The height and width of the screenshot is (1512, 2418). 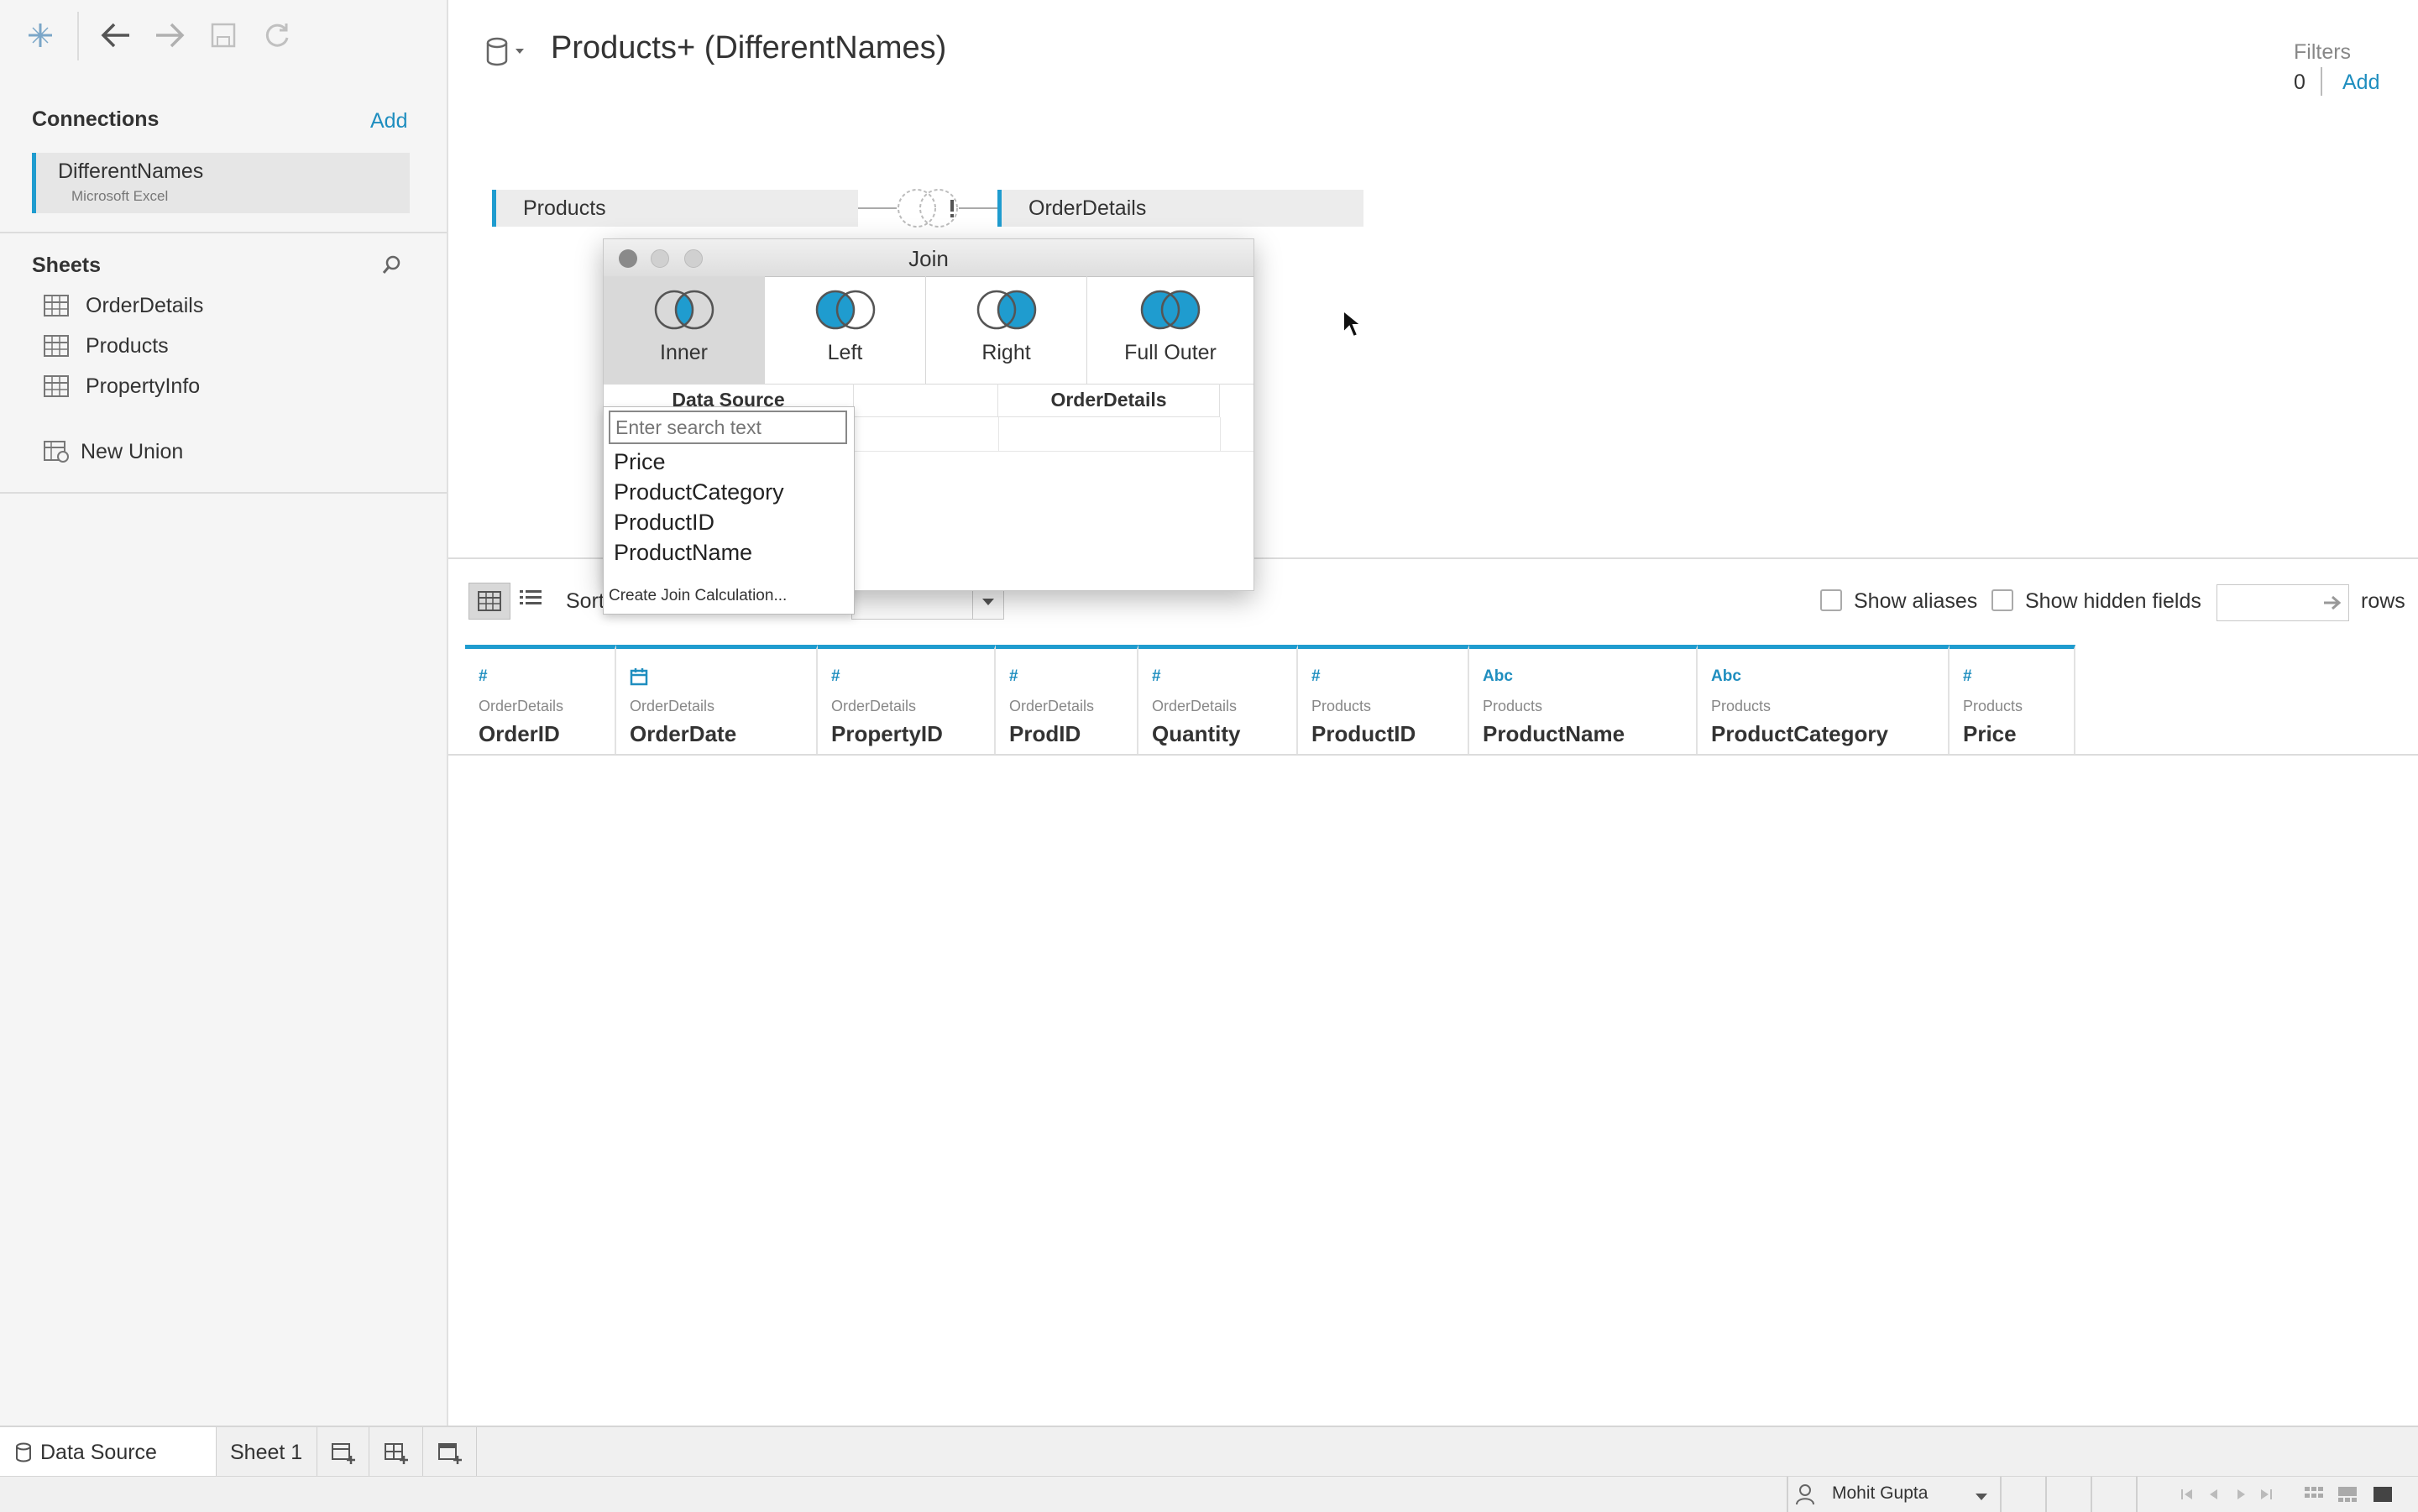 What do you see at coordinates (388, 121) in the screenshot?
I see `add-connection-link: Add` at bounding box center [388, 121].